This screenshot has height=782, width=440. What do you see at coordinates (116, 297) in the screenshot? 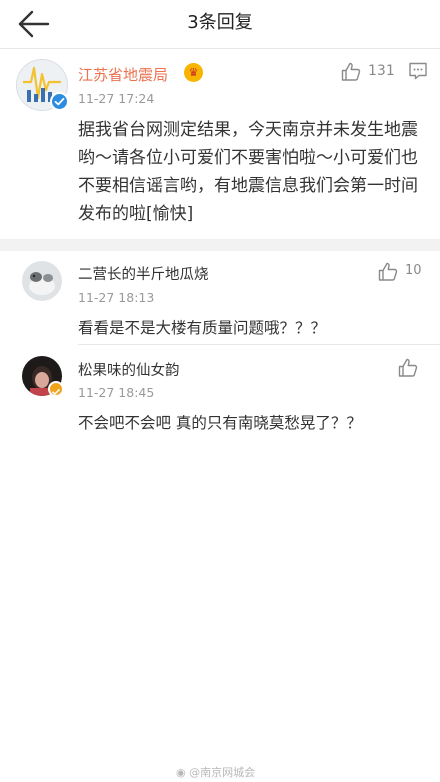
I see `timestamp: 11-27 18:13` at bounding box center [116, 297].